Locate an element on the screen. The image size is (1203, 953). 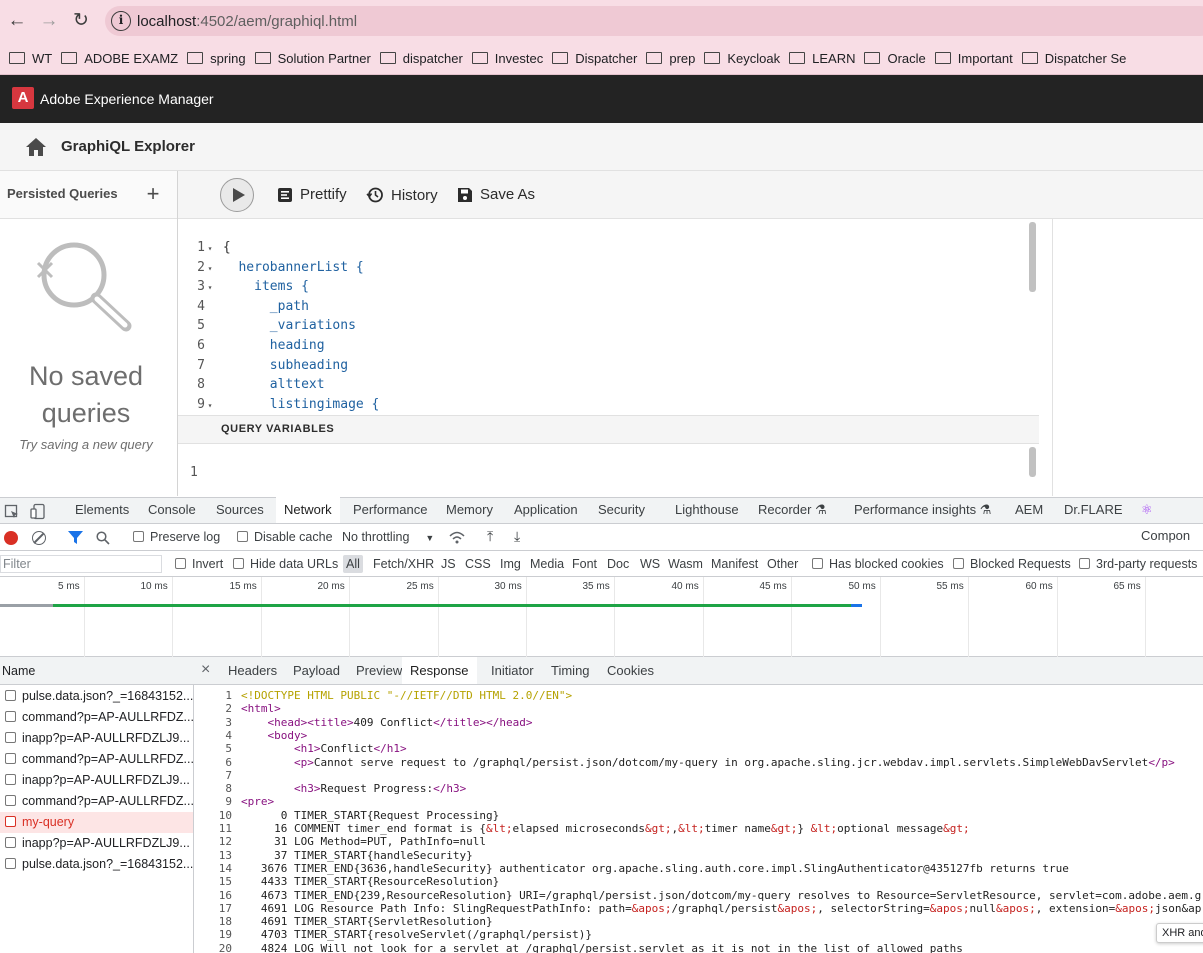
detail-tab-preview: Preview is located at coordinates (379, 670).